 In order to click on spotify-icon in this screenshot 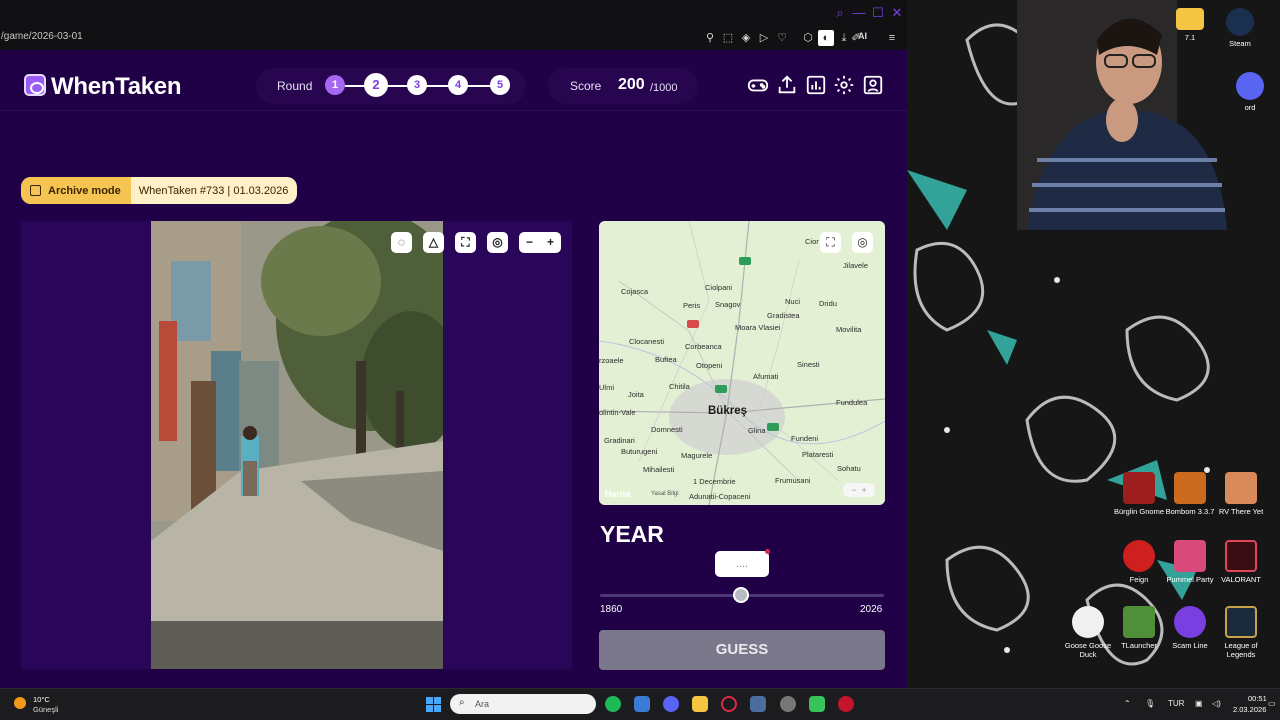, I will do `click(613, 704)`.